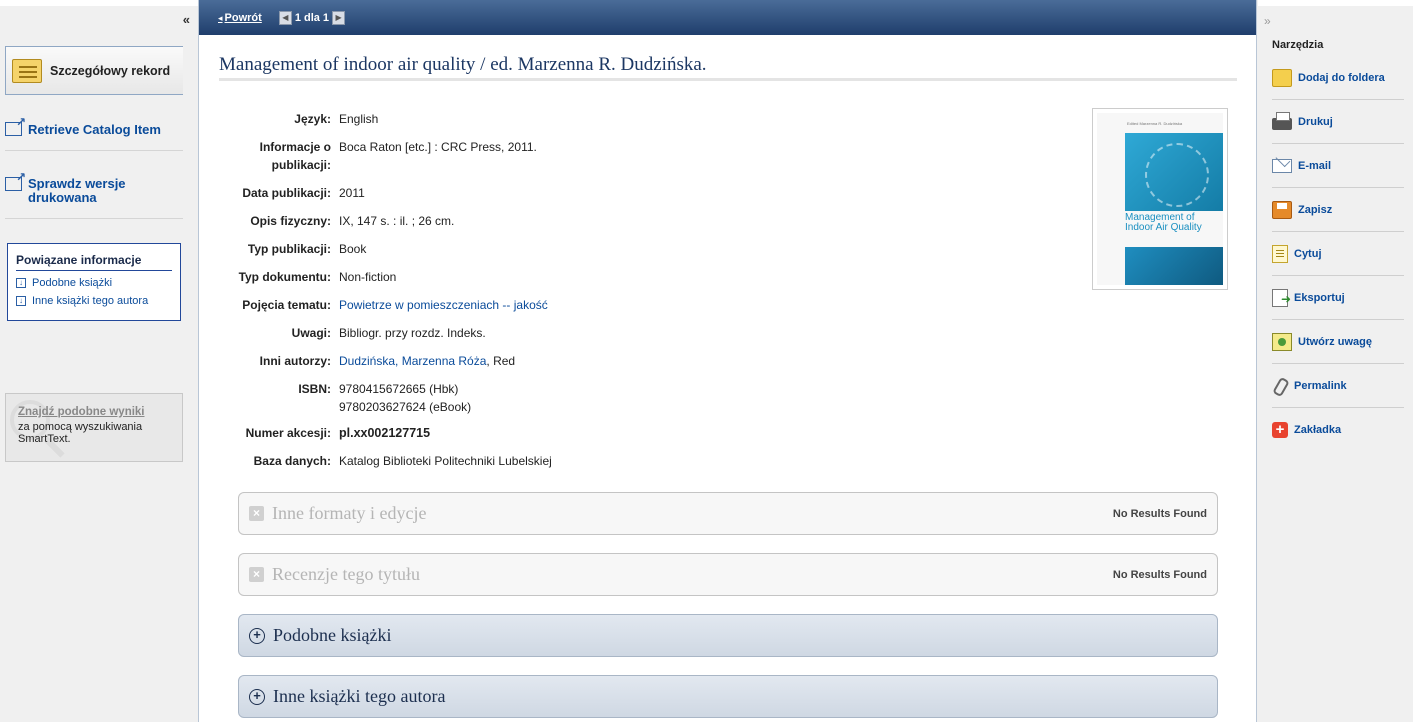 The height and width of the screenshot is (722, 1413). What do you see at coordinates (443, 305) in the screenshot?
I see `subject-link: Powietrze w pomieszczeniach -- jakość` at bounding box center [443, 305].